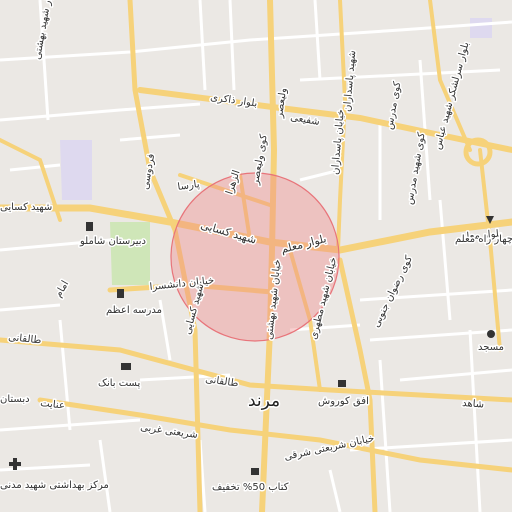  Describe the element at coordinates (481, 28) in the screenshot. I see `special-area` at that location.